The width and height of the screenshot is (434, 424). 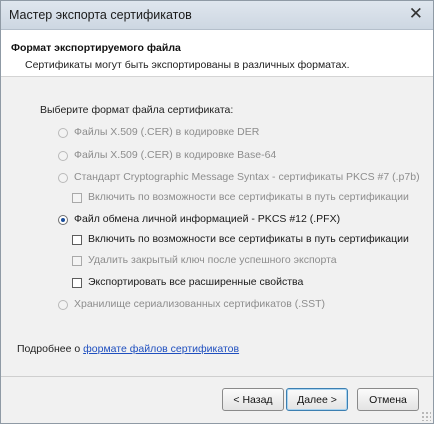 I want to click on checkbox-export-extended-properties-label: Экспортировать все расширенные свойства, so click(x=196, y=282).